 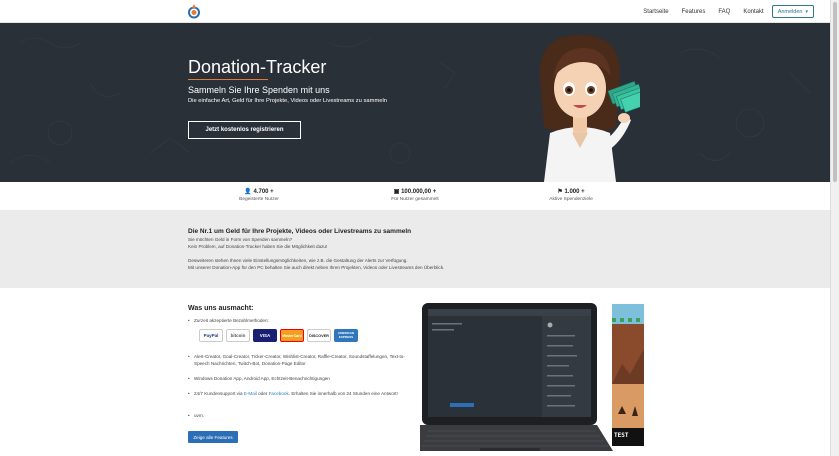 What do you see at coordinates (248, 192) in the screenshot?
I see `users-icon: 👤` at bounding box center [248, 192].